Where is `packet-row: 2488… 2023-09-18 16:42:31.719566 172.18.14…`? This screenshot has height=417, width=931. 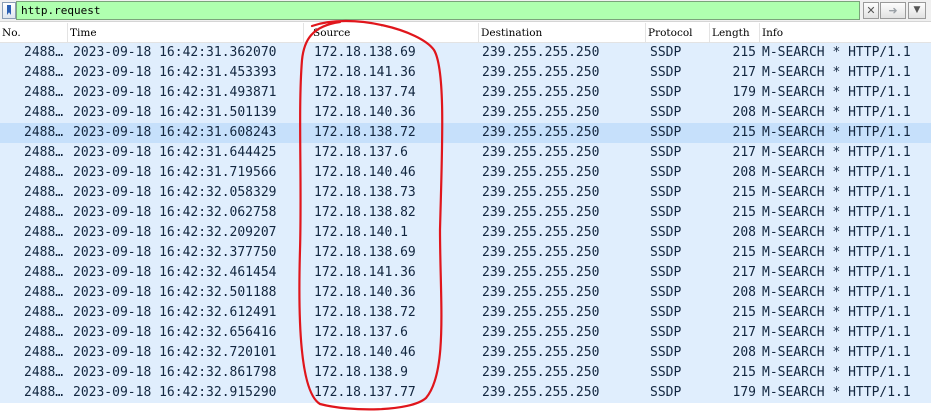
packet-row: 2488… 2023-09-18 16:42:31.719566 172.18.14… is located at coordinates (465, 173).